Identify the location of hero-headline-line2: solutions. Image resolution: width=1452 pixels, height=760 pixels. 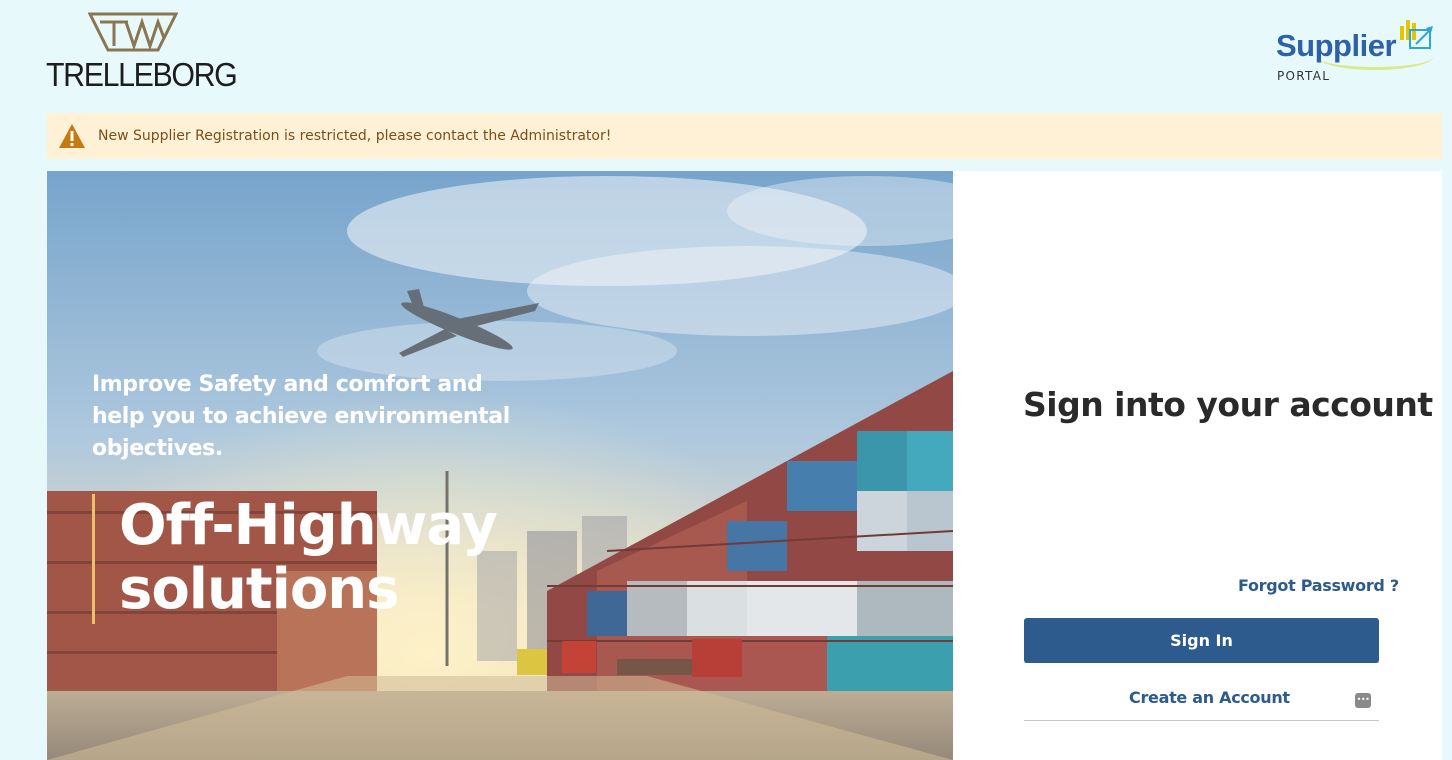
(259, 589).